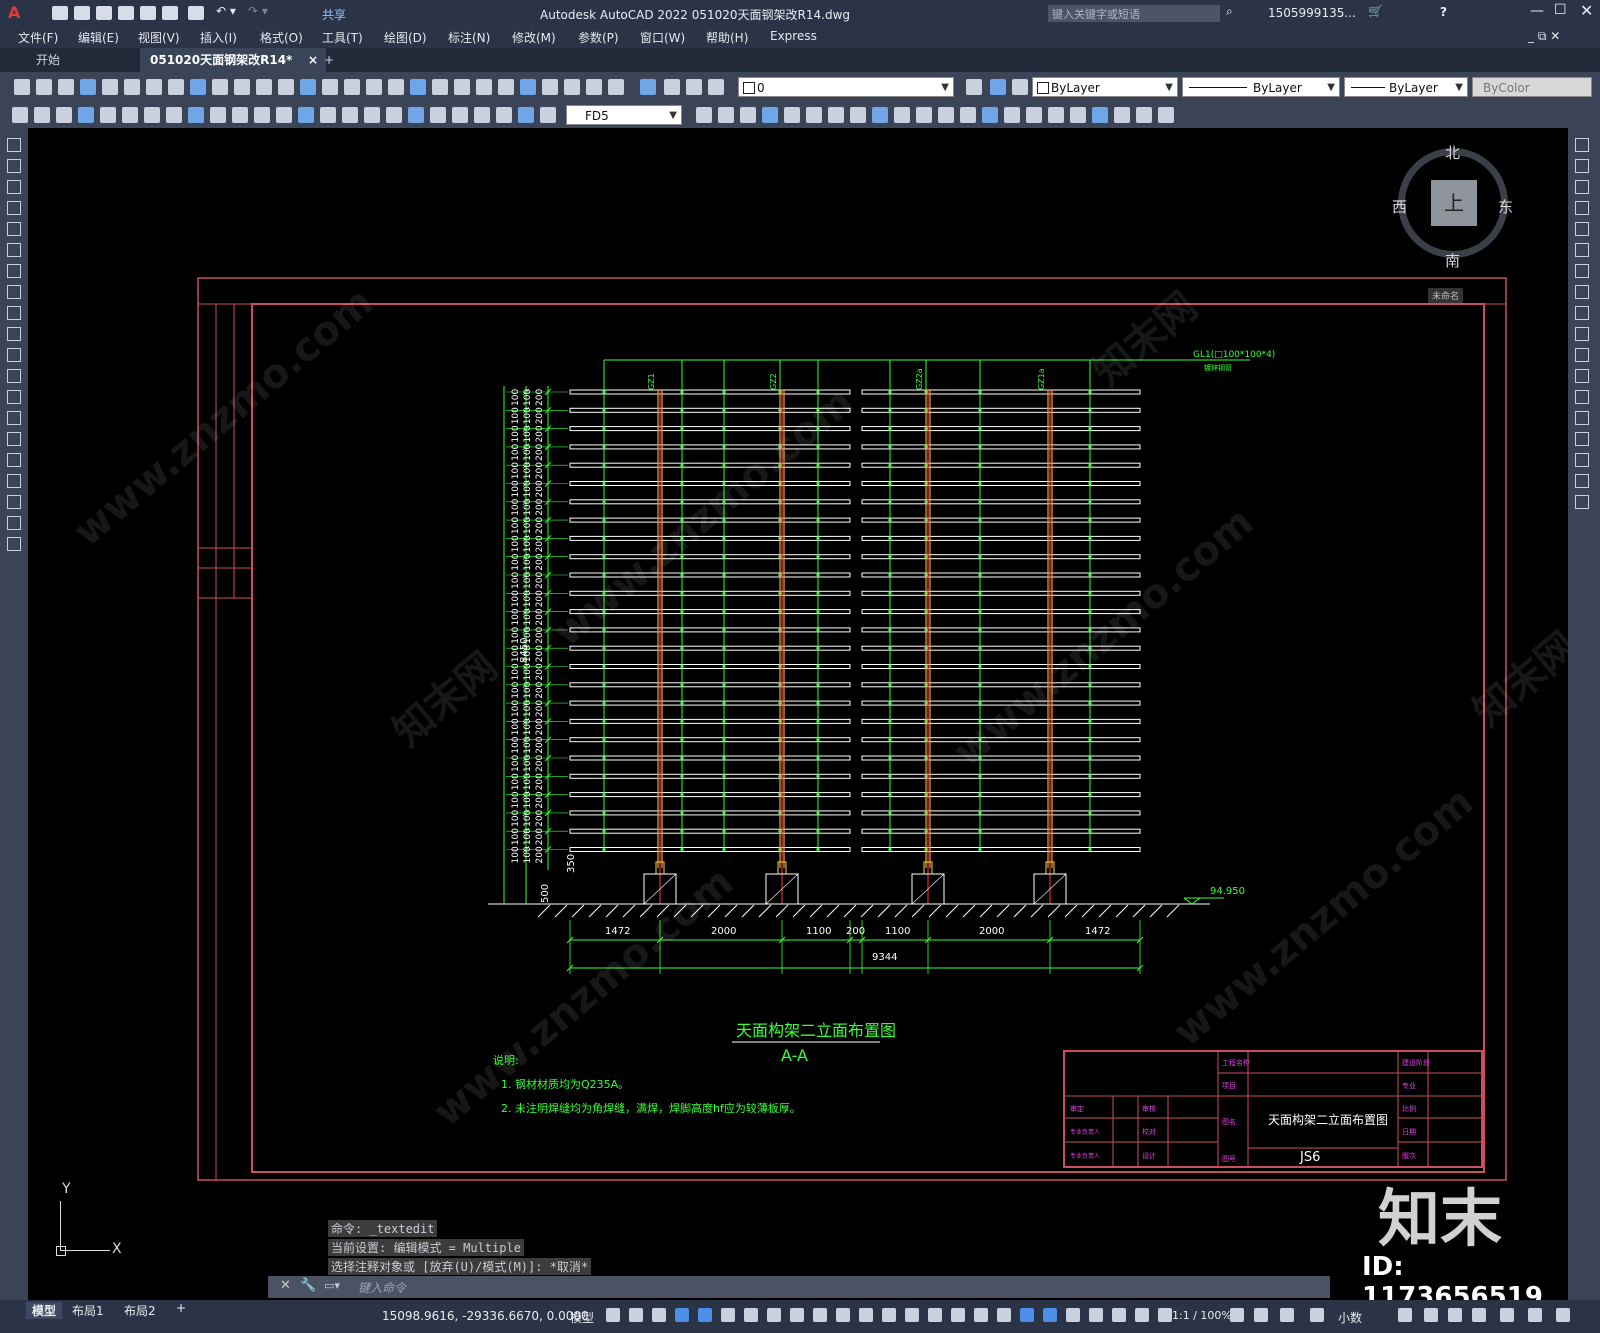 This screenshot has height=1333, width=1600. Describe the element at coordinates (181, 1308) in the screenshot. I see `add-layout-button: +` at that location.